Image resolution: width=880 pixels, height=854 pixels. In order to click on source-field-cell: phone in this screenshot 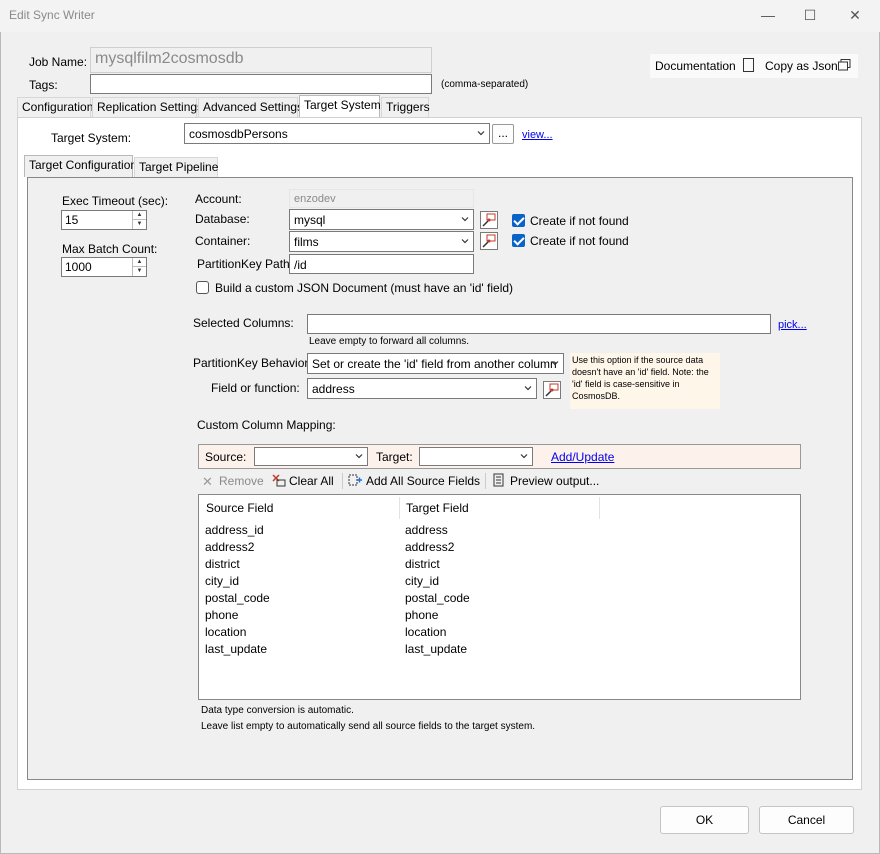, I will do `click(222, 615)`.